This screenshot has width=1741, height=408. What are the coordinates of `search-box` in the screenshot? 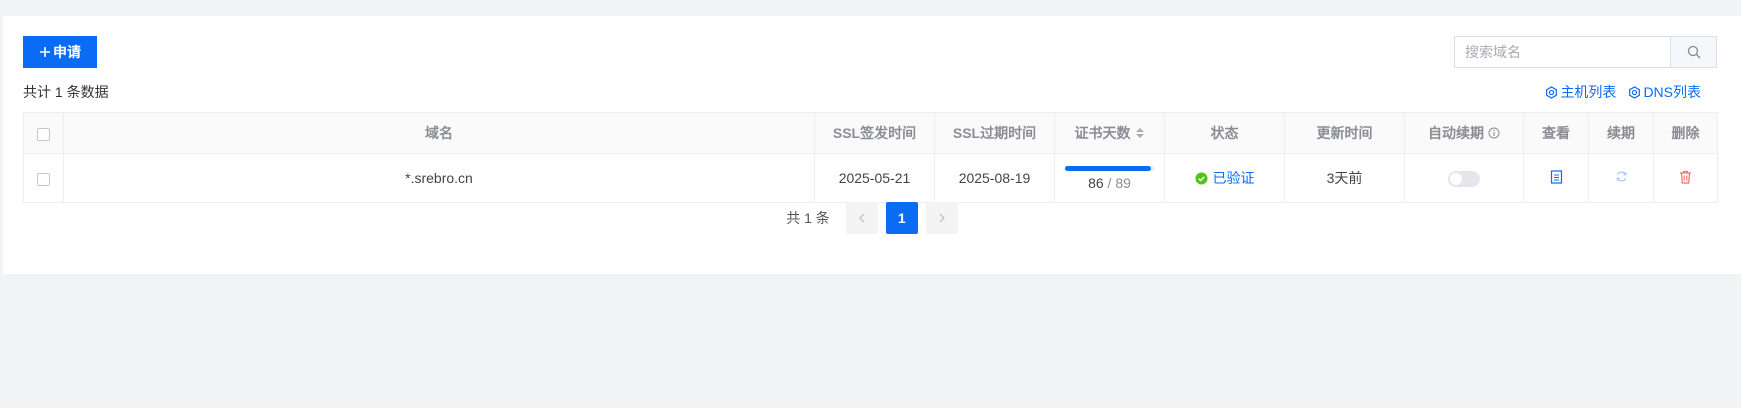 It's located at (1585, 52).